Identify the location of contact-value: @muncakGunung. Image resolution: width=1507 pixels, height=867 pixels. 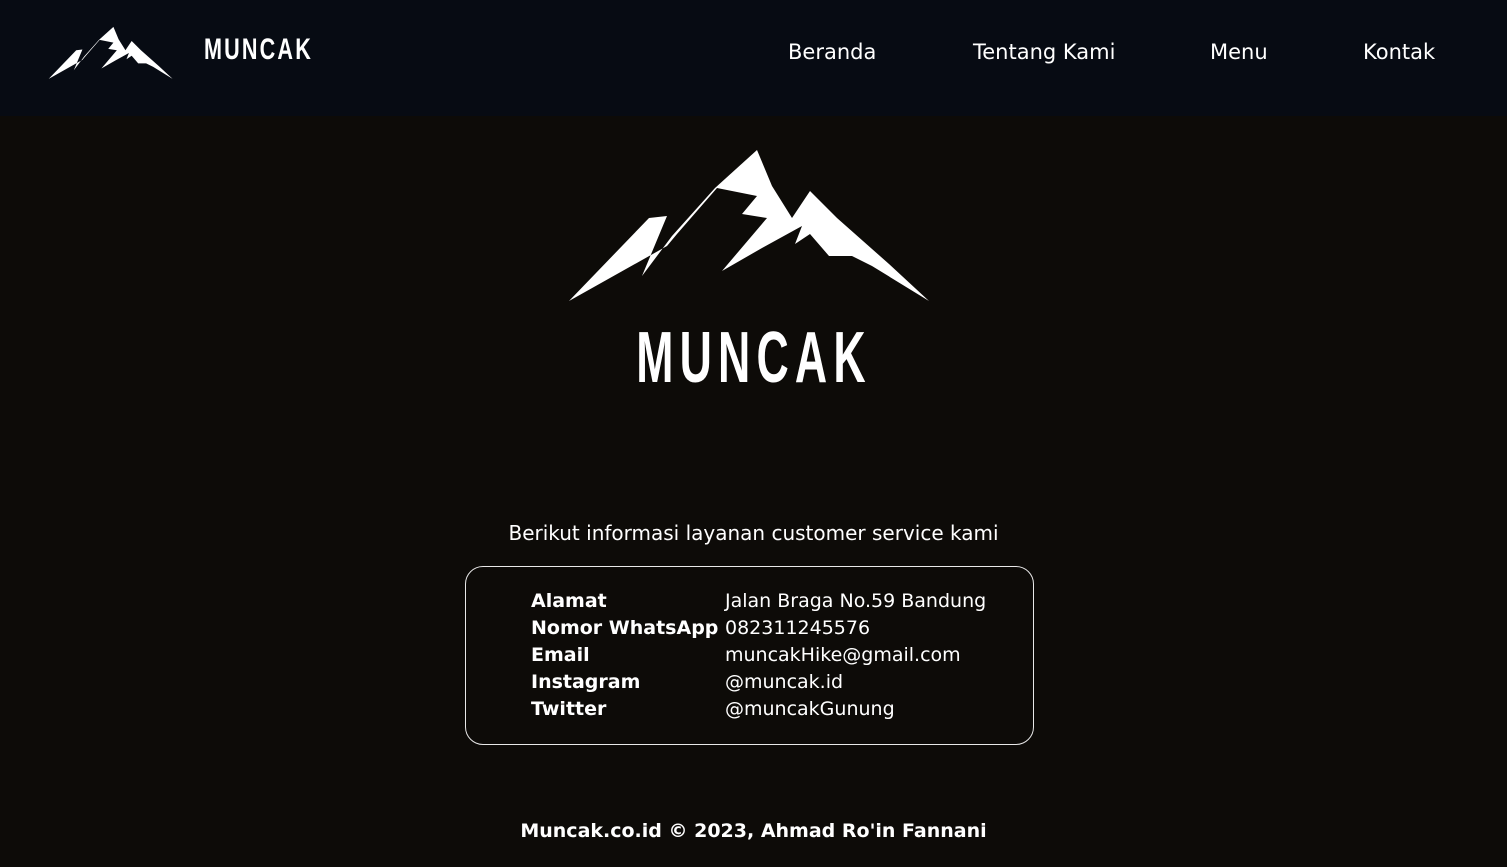
(810, 709).